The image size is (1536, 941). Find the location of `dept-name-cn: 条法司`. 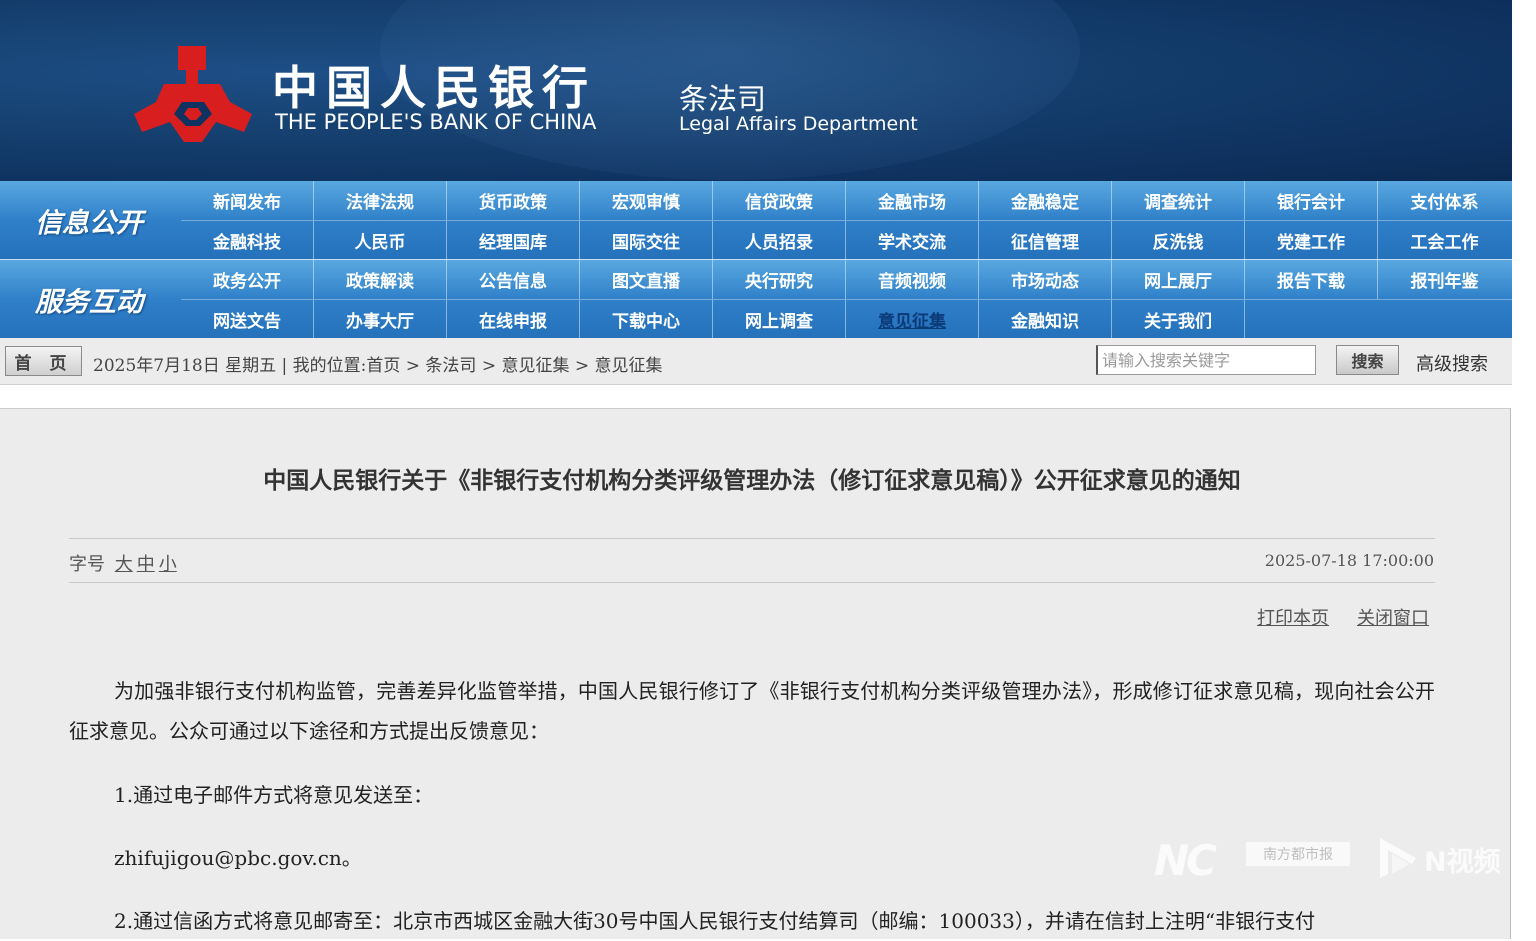

dept-name-cn: 条法司 is located at coordinates (723, 99).